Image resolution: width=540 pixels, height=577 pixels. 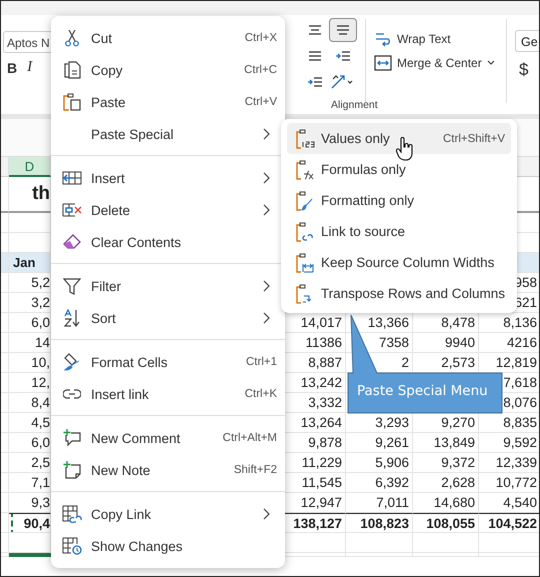 What do you see at coordinates (355, 105) in the screenshot?
I see `group-label: Alignment` at bounding box center [355, 105].